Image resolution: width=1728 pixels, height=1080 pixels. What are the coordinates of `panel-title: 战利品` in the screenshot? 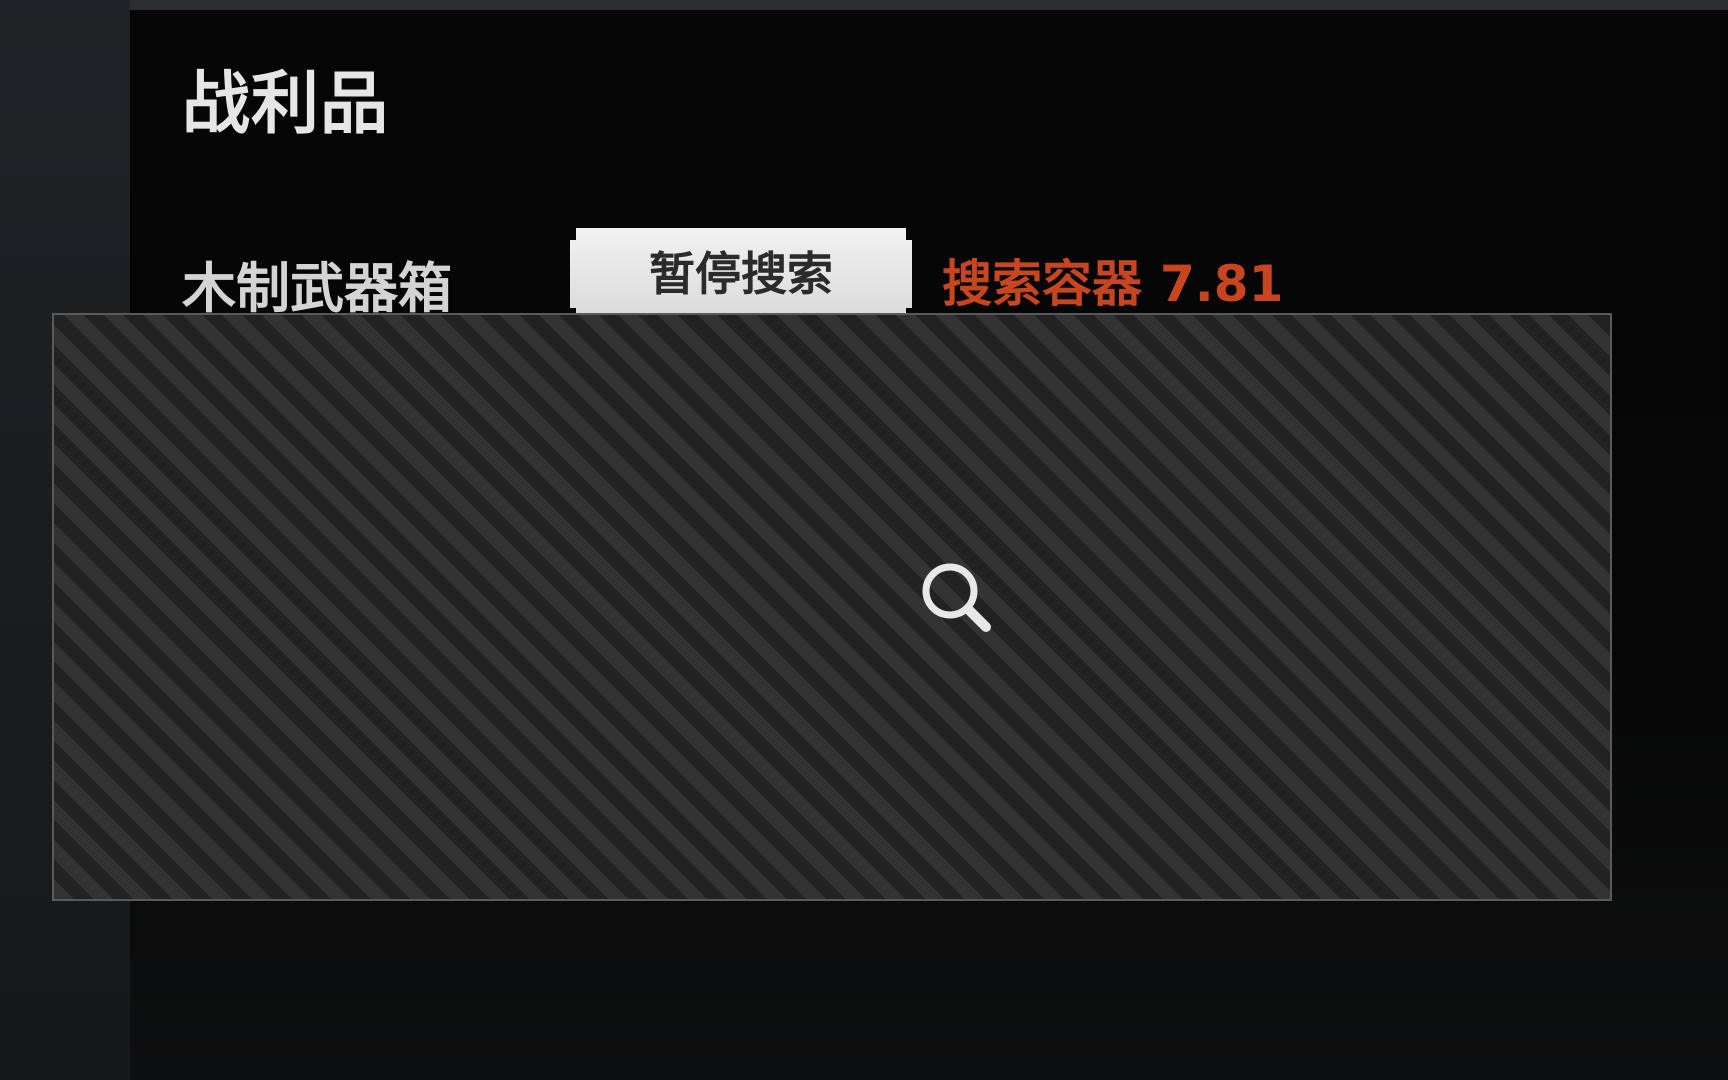 It's located at (286, 104).